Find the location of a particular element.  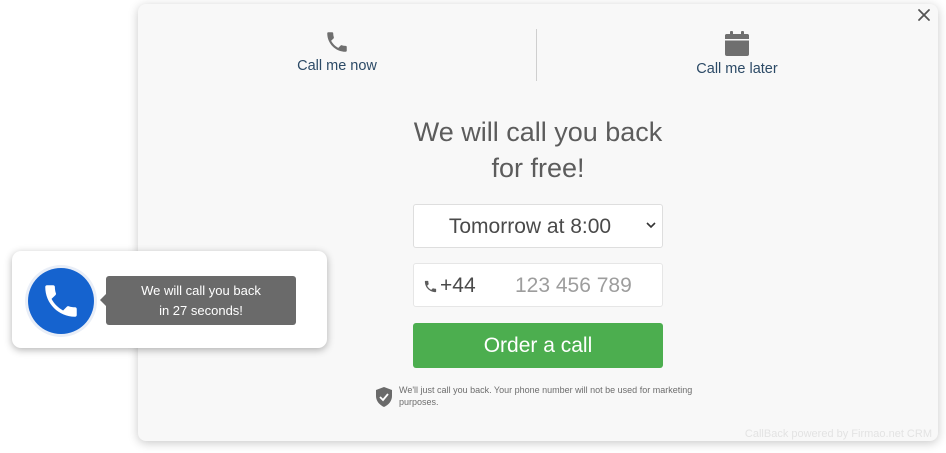

widget-message-bubble: We will call you back in 27 seconds! is located at coordinates (198, 300).